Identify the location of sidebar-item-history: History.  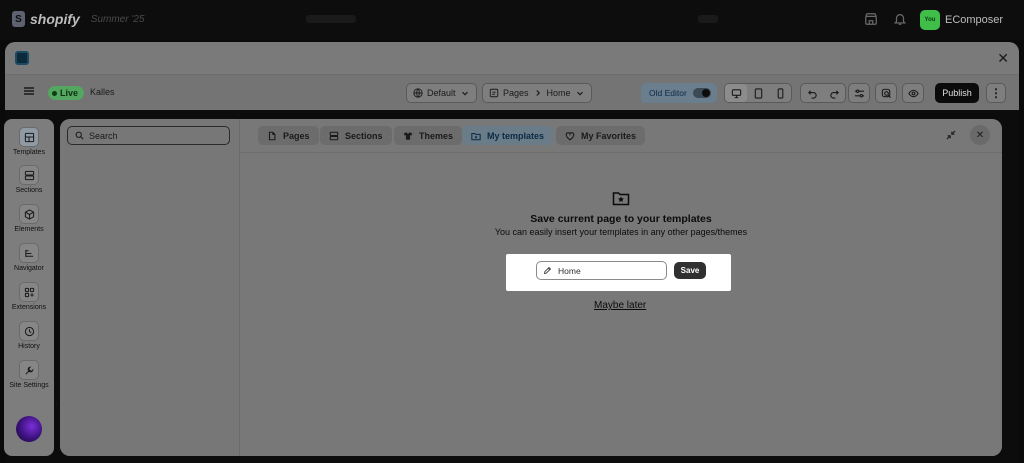
(29, 335).